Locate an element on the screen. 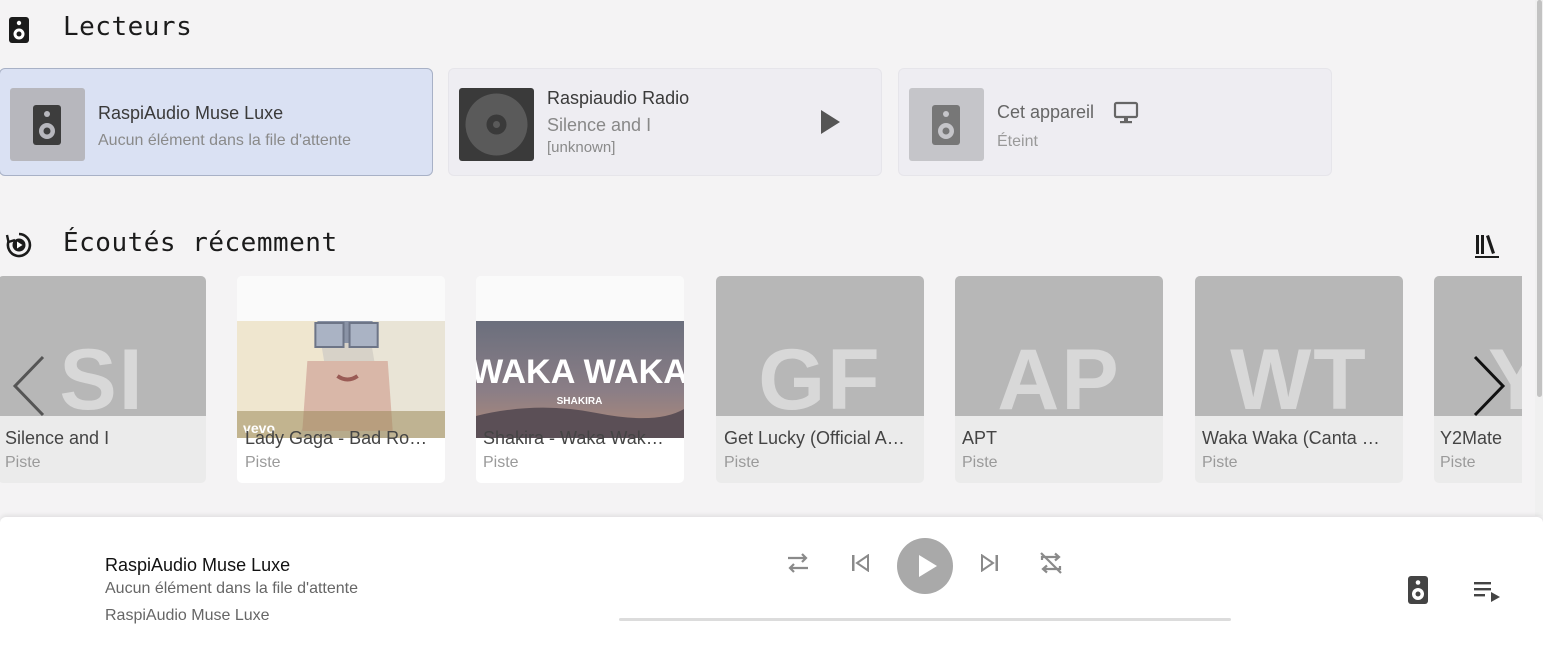  recent-item: AP APT Piste is located at coordinates (1059, 379).